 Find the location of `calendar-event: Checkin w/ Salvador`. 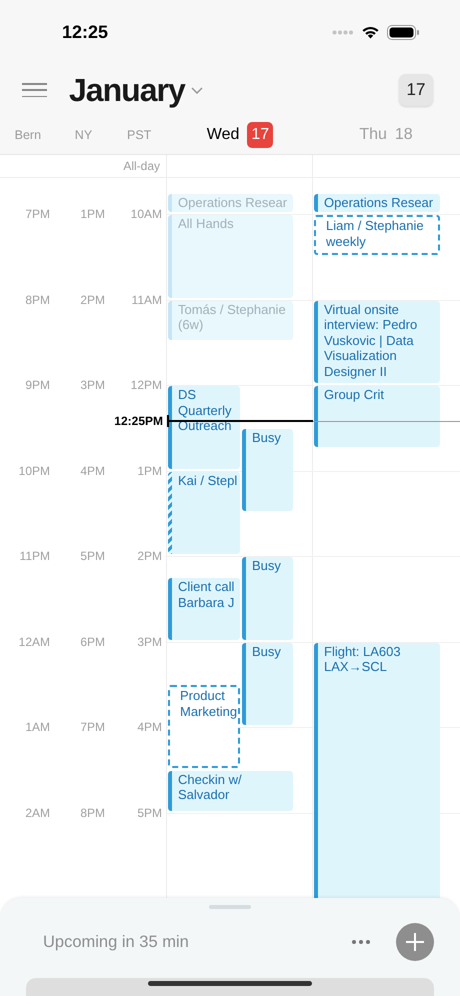

calendar-event: Checkin w/ Salvador is located at coordinates (230, 790).